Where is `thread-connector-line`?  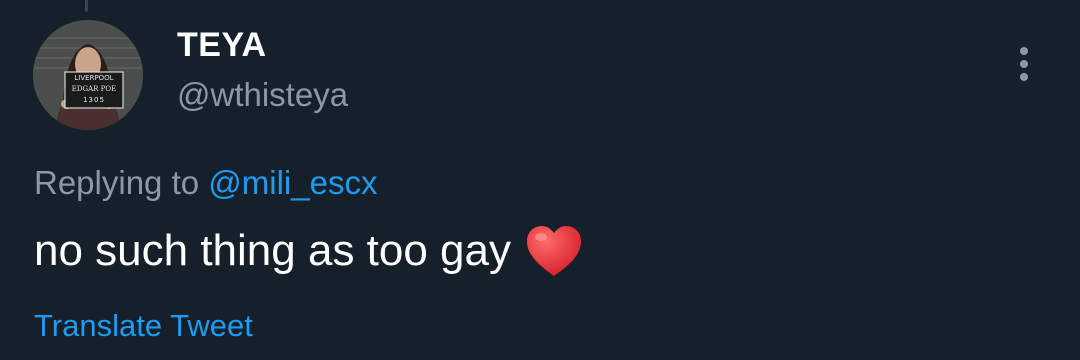 thread-connector-line is located at coordinates (86, 6).